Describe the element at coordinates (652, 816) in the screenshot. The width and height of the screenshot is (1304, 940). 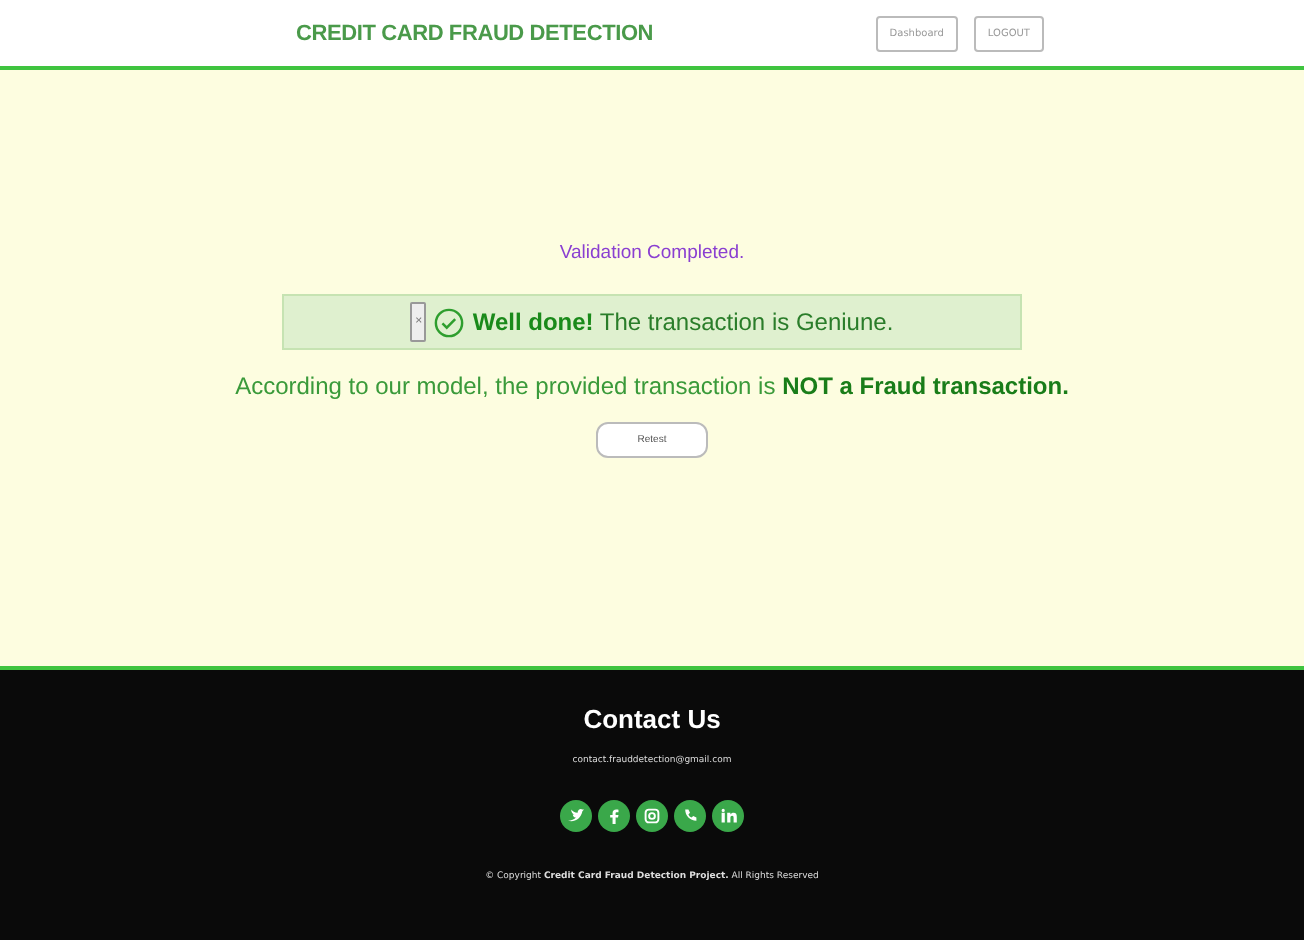
I see `camera-icon` at that location.